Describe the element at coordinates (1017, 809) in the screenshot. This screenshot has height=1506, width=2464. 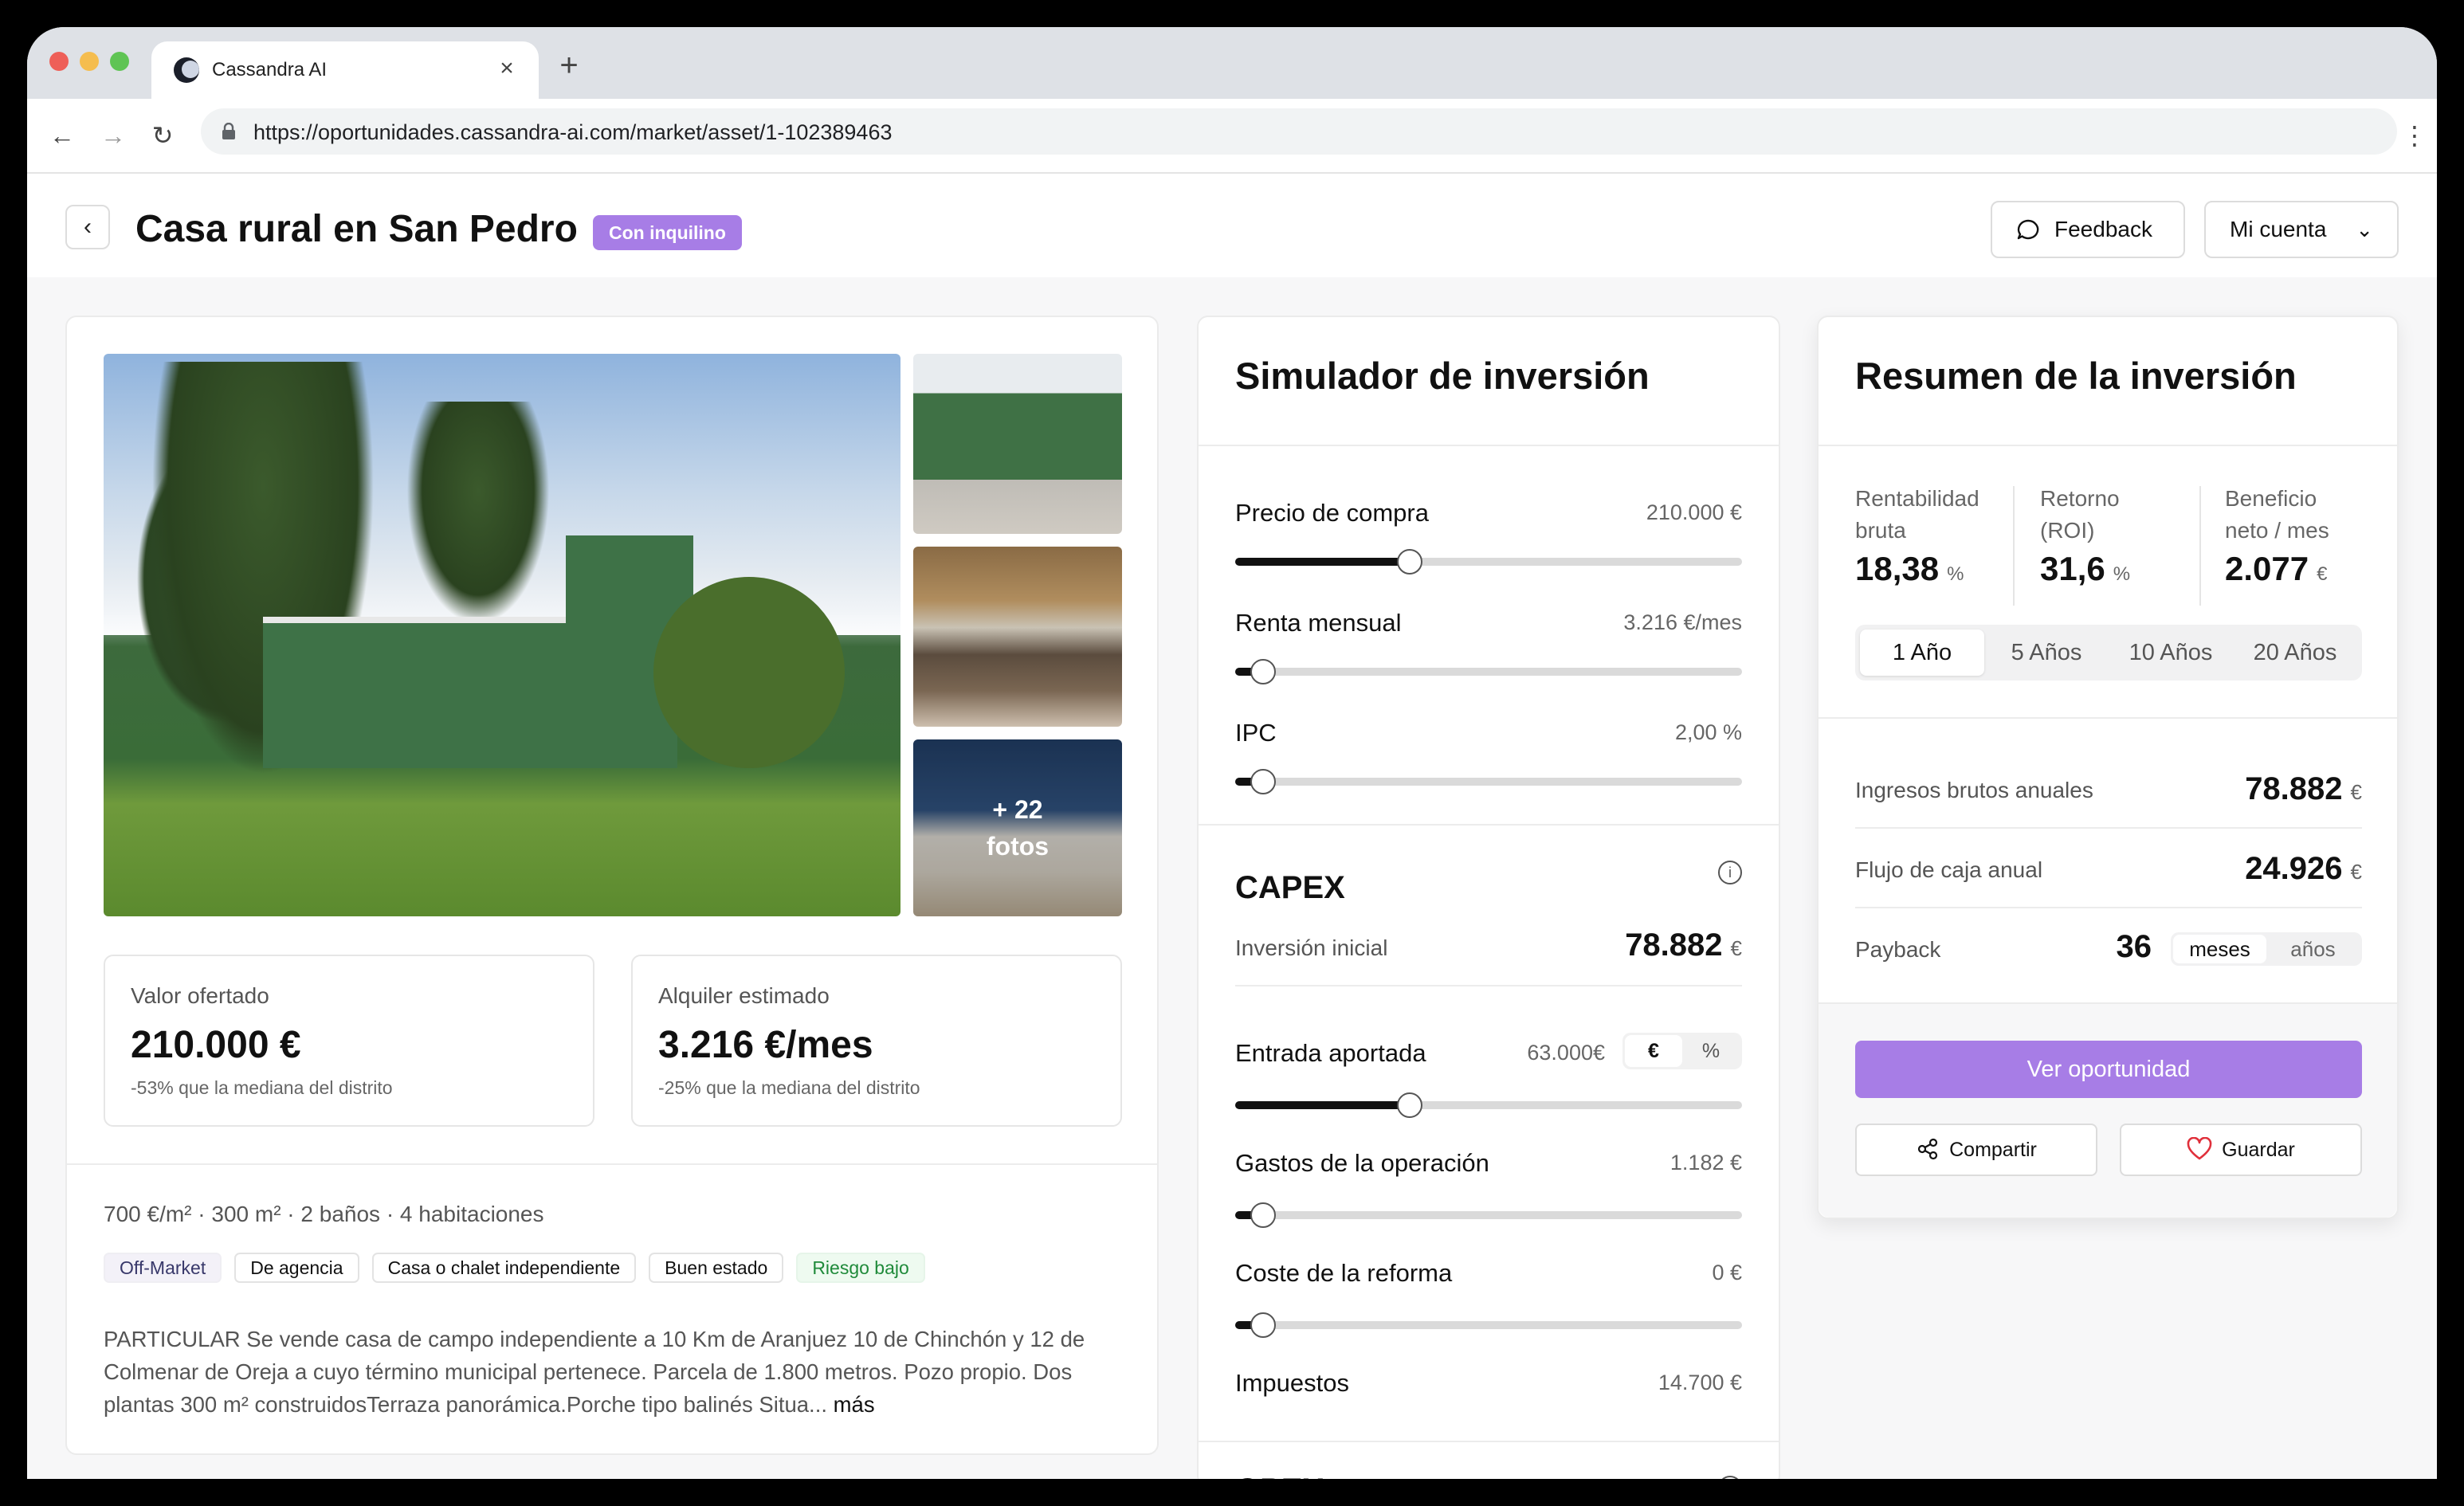
I see `more-photos-count: + 22` at that location.